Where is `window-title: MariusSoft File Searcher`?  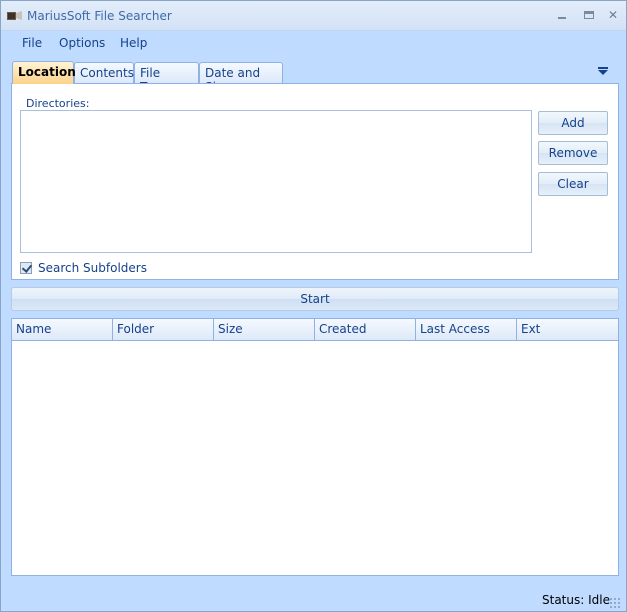 window-title: MariusSoft File Searcher is located at coordinates (99, 16).